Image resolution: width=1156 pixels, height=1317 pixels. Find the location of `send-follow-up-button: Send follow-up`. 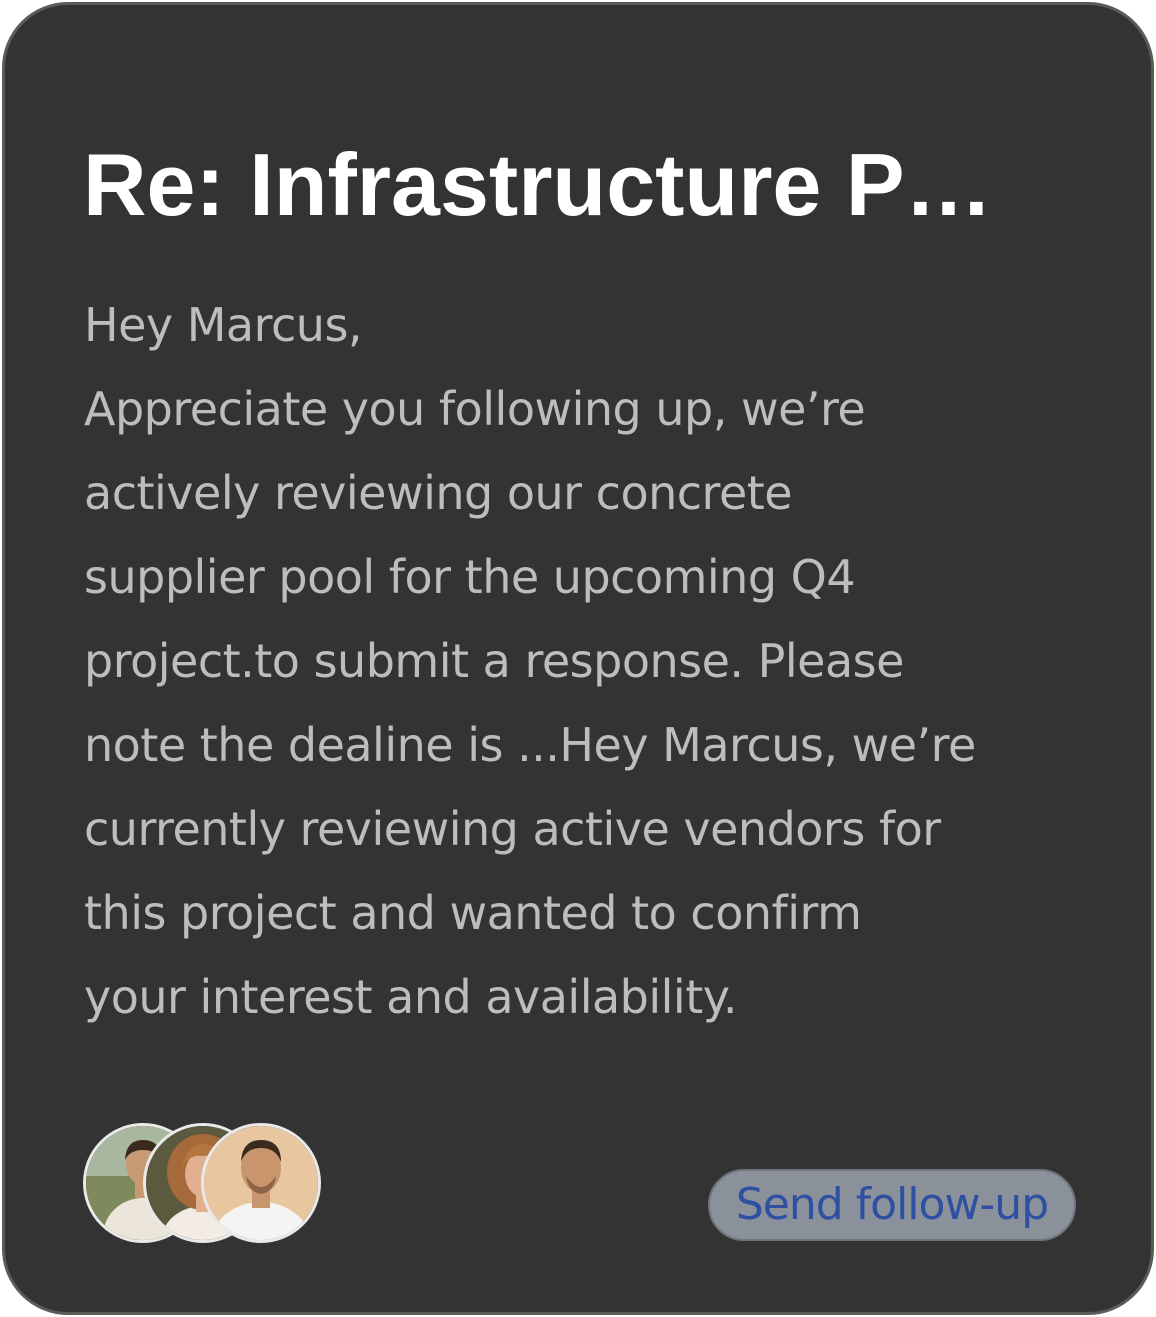

send-follow-up-button: Send follow-up is located at coordinates (892, 1205).